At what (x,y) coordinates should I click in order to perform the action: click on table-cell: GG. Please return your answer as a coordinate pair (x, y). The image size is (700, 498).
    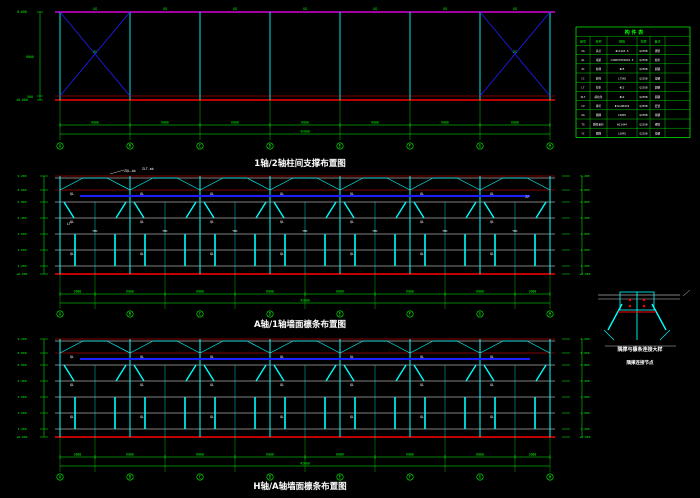
    Looking at the image, I should click on (583, 115).